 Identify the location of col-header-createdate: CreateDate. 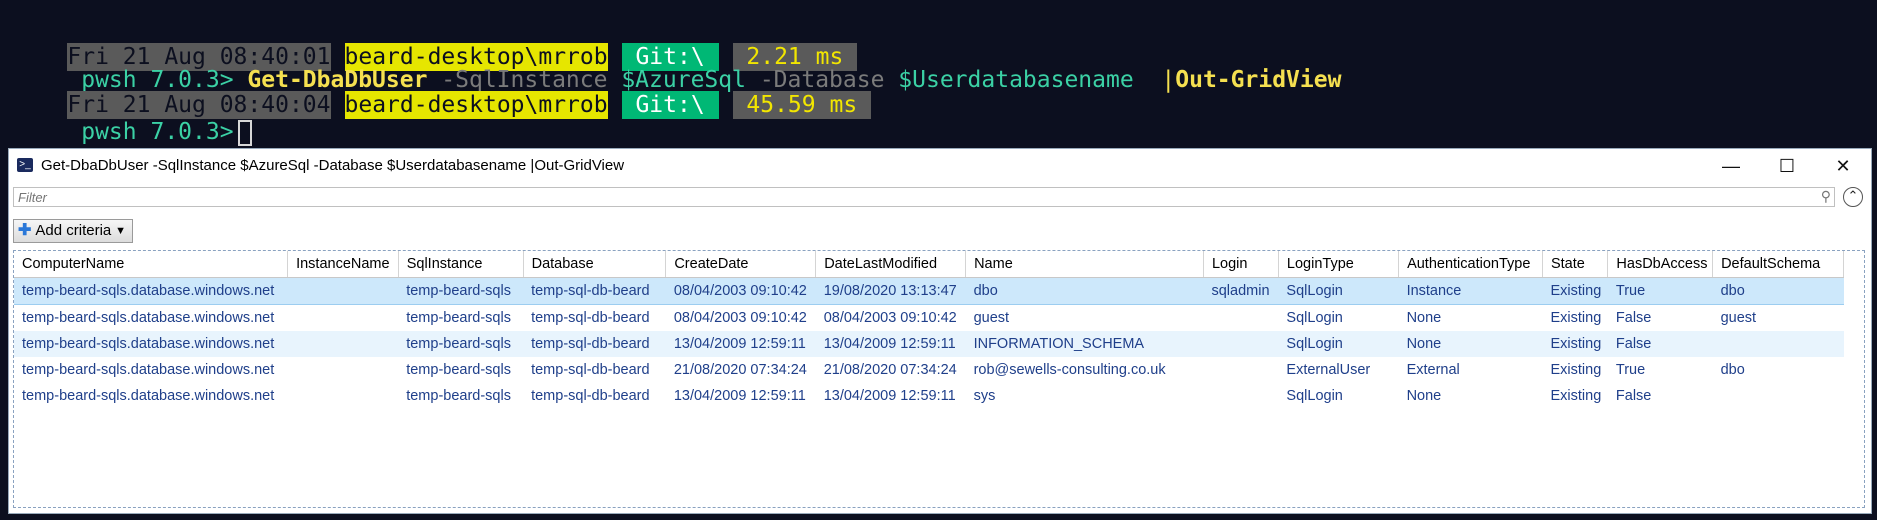
(741, 264).